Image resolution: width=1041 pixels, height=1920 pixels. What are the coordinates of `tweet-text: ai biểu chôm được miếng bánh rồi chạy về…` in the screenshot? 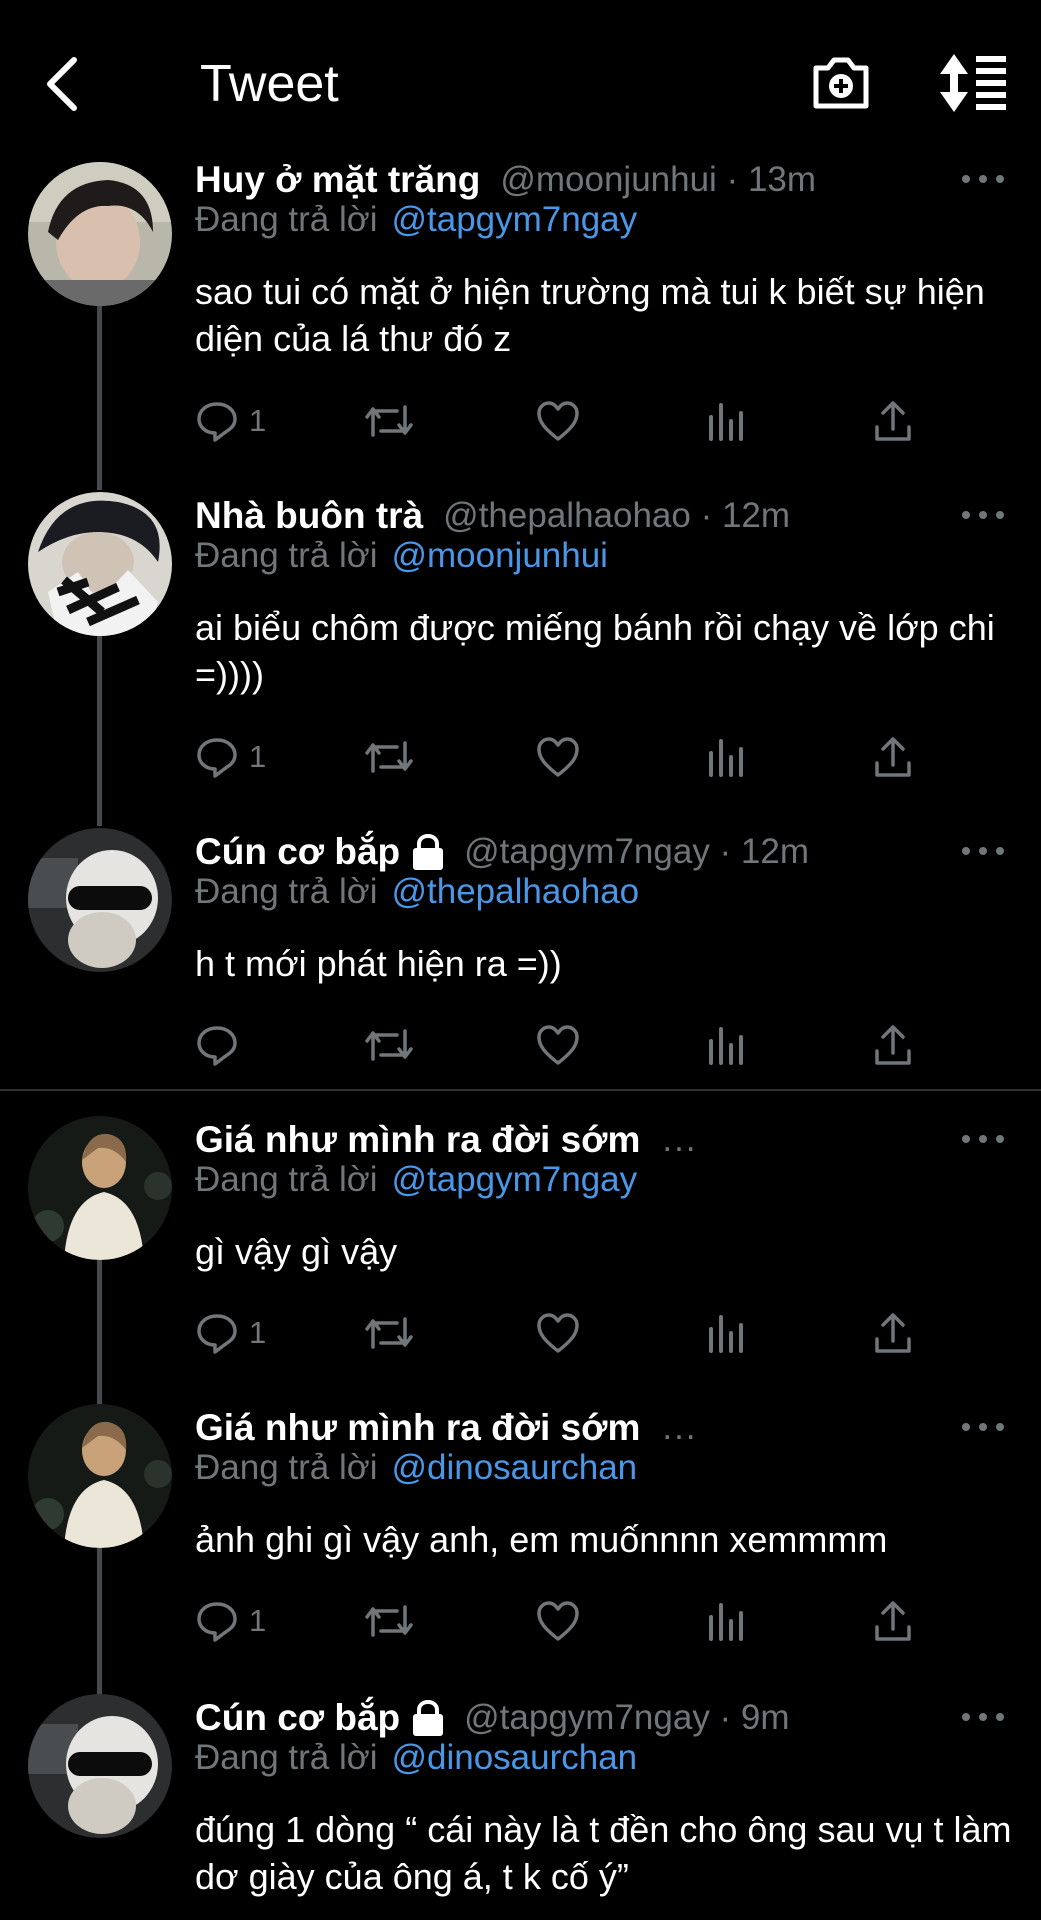 It's located at (595, 651).